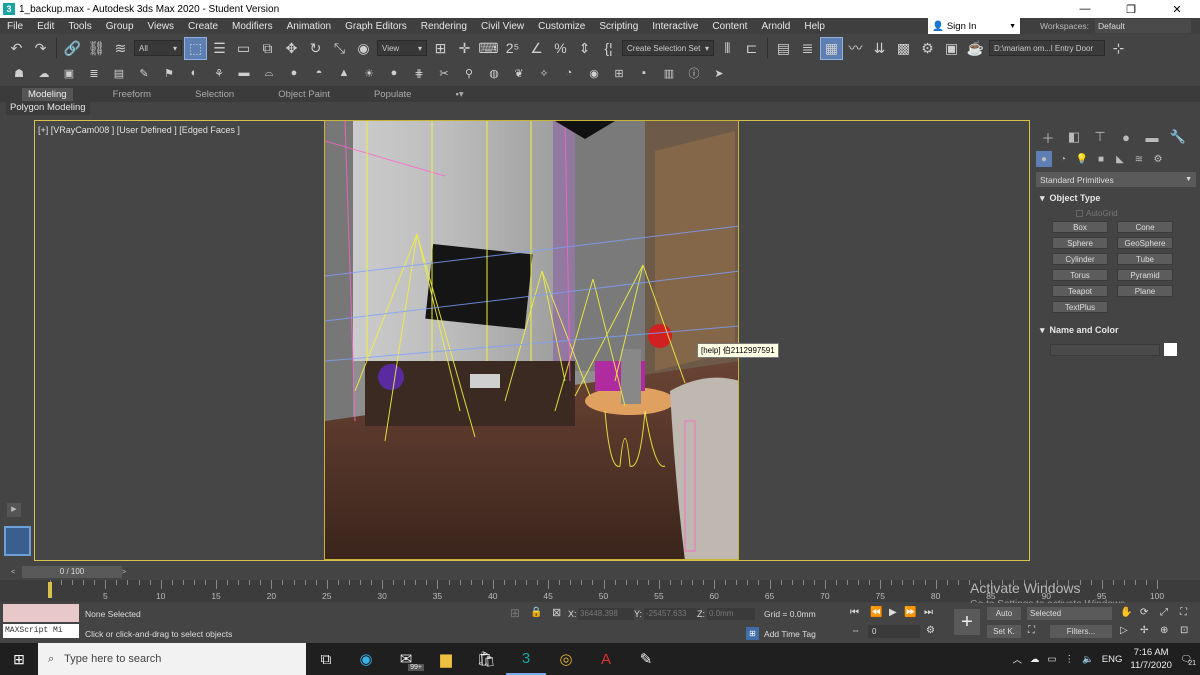 Image resolution: width=1200 pixels, height=675 pixels. What do you see at coordinates (668, 48) in the screenshot?
I see `create-selection-set-dropdown: Create Selection Set ▾` at bounding box center [668, 48].